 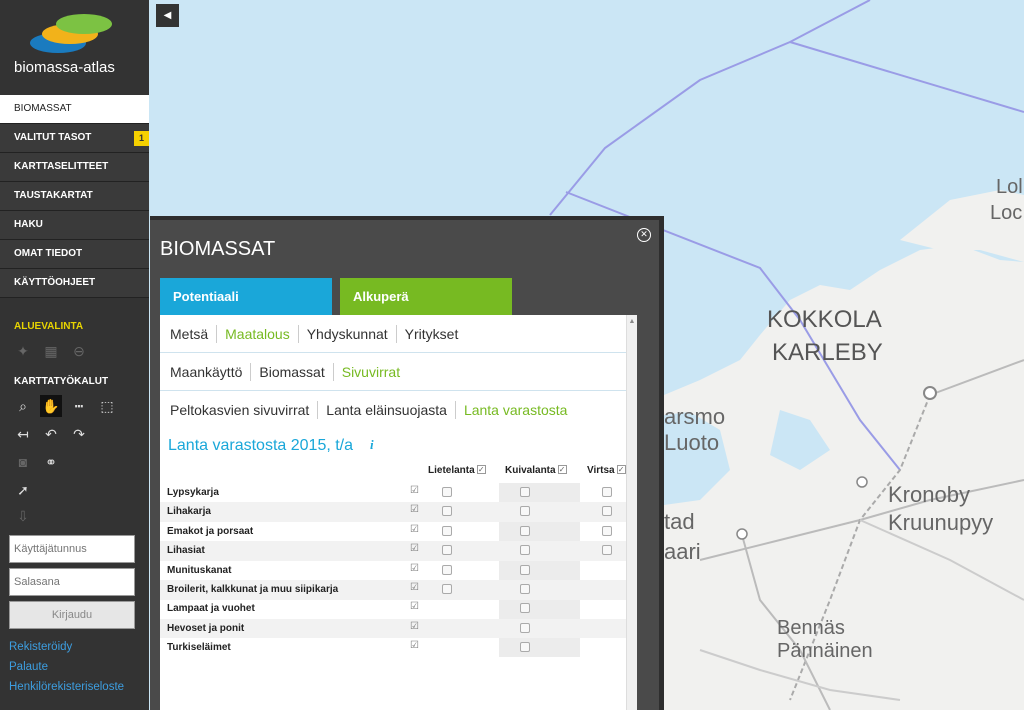 What do you see at coordinates (74, 667) in the screenshot?
I see `feedback-link: Palaute` at bounding box center [74, 667].